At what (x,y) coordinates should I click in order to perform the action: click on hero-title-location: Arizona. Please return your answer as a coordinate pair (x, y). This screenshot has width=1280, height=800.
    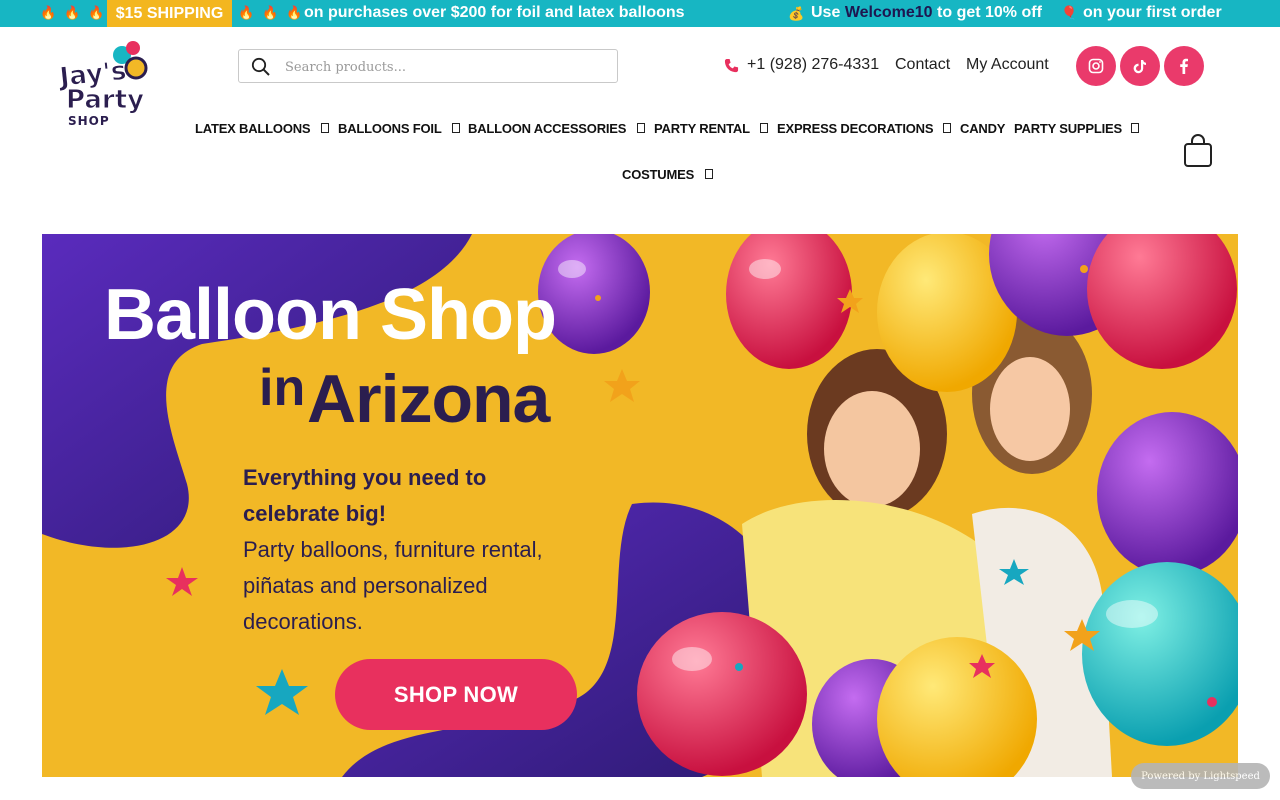
    Looking at the image, I should click on (428, 399).